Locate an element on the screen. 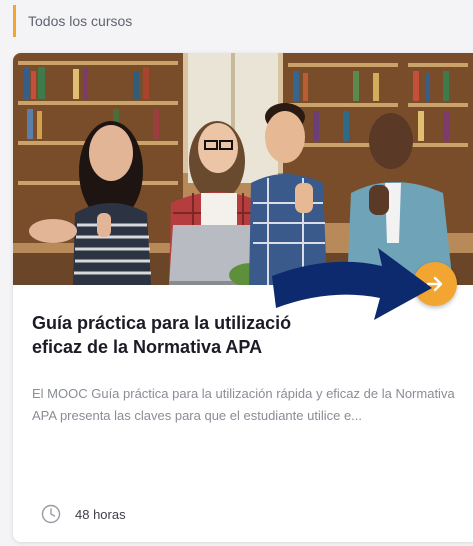 The image size is (473, 546). breadcrumb-all-courses-link: Todos los cursos is located at coordinates (80, 21).